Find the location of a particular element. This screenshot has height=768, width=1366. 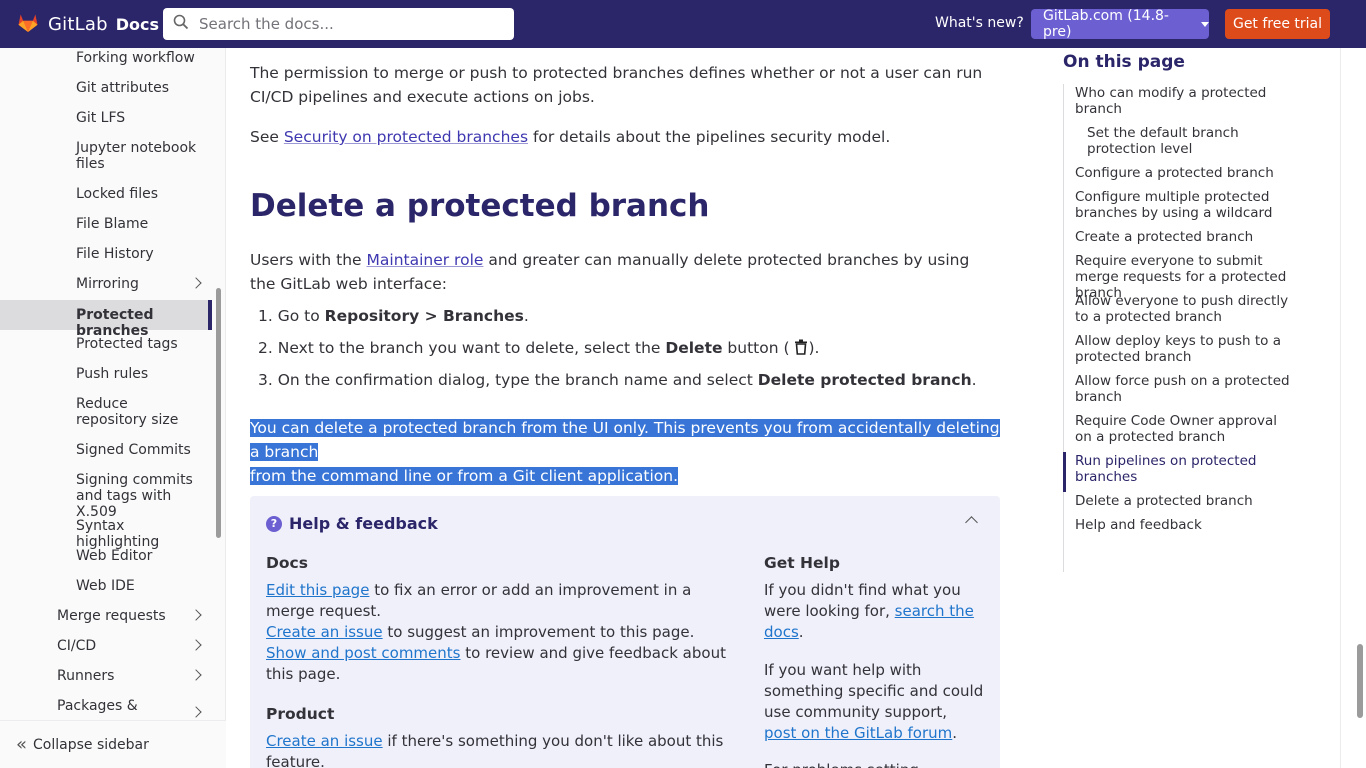

sidebar-item-label: Runners is located at coordinates (86, 676).